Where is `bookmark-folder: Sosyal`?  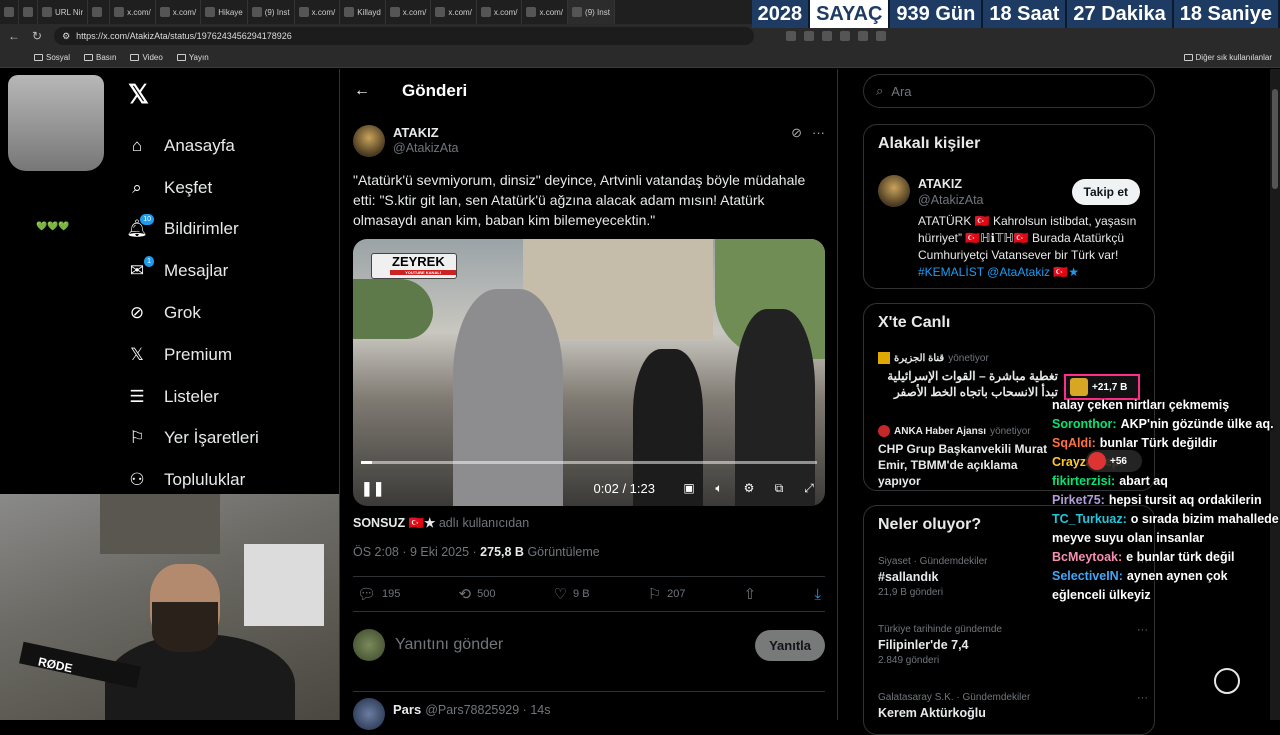 bookmark-folder: Sosyal is located at coordinates (52, 57).